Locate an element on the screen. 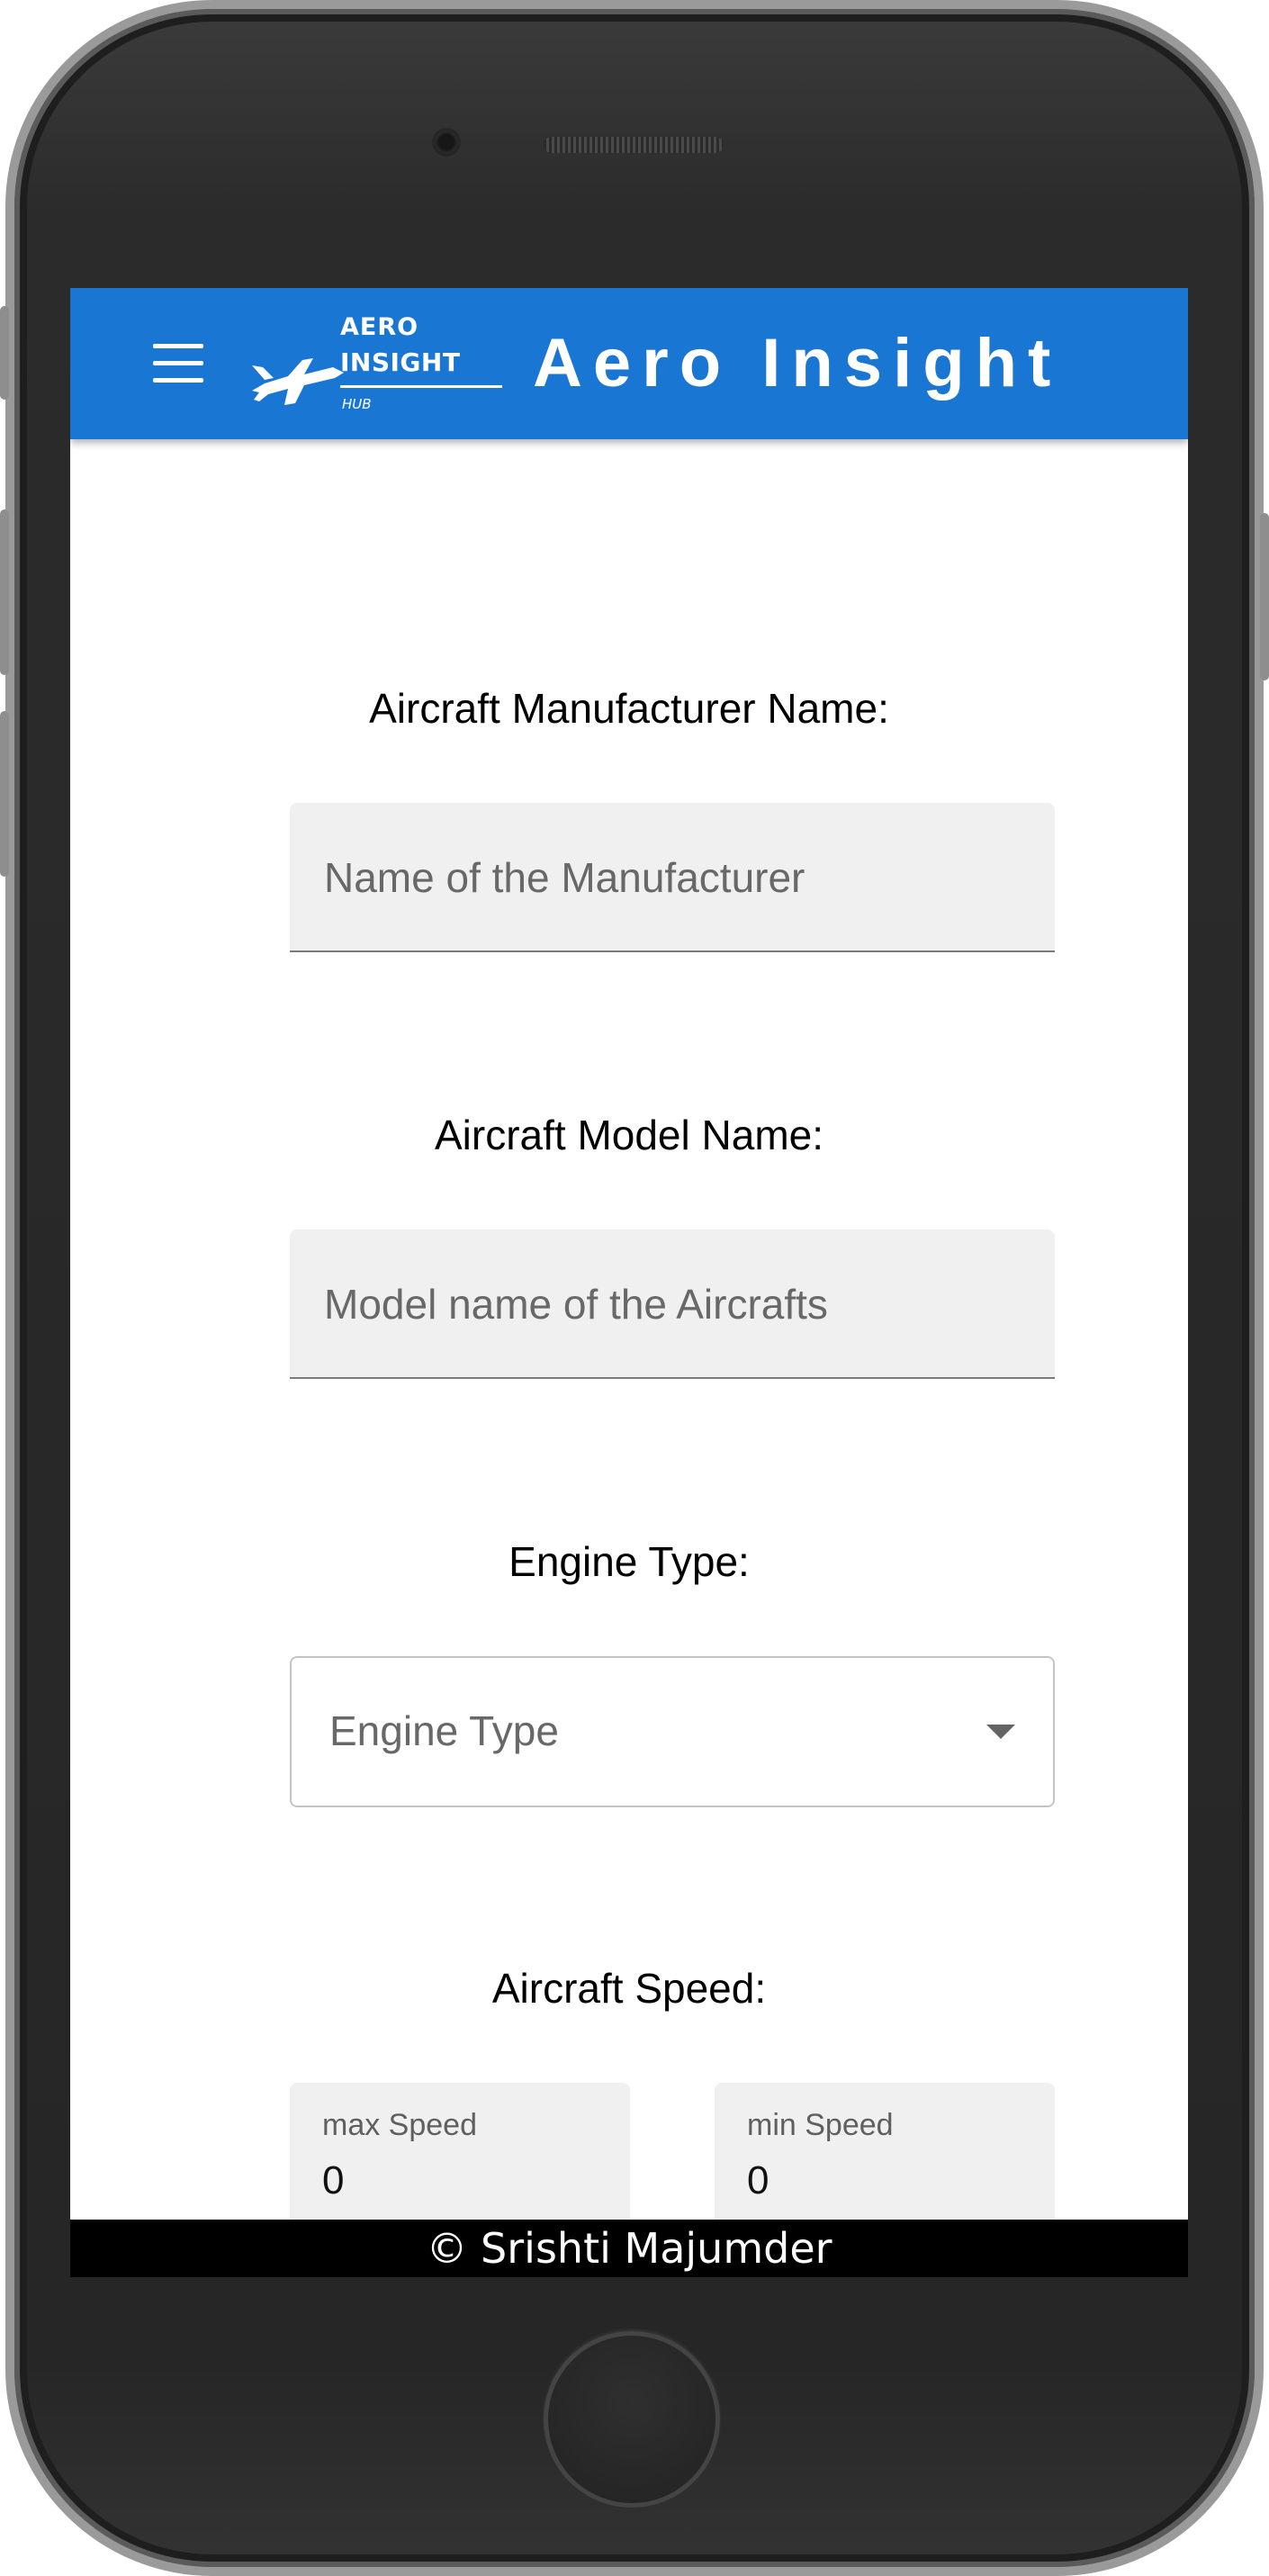 The height and width of the screenshot is (2576, 1269). model-input is located at coordinates (675, 1304).